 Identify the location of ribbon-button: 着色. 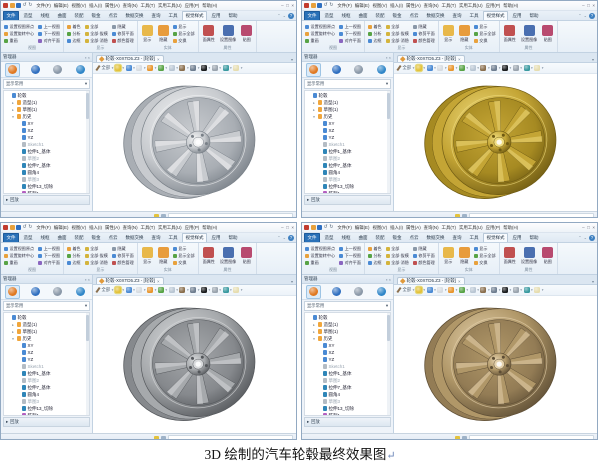
(374, 27).